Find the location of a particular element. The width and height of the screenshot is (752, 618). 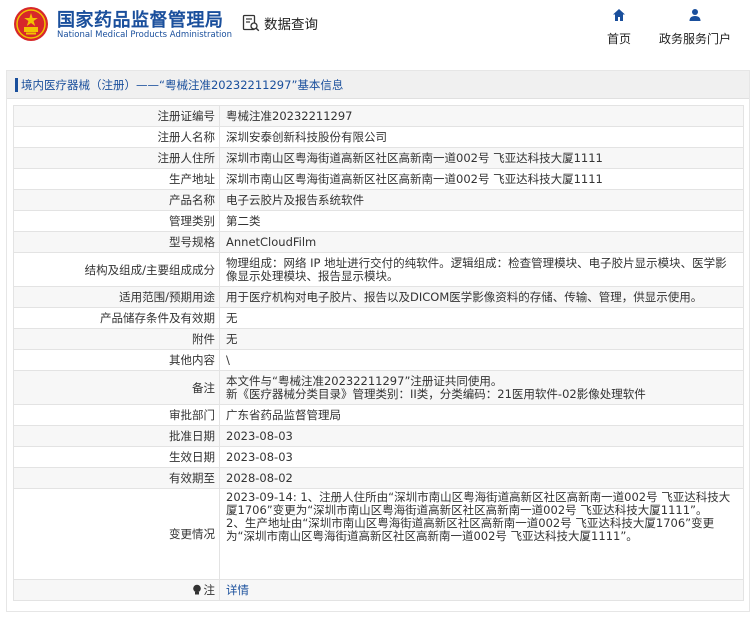

row-value: 第二类 is located at coordinates (482, 221).